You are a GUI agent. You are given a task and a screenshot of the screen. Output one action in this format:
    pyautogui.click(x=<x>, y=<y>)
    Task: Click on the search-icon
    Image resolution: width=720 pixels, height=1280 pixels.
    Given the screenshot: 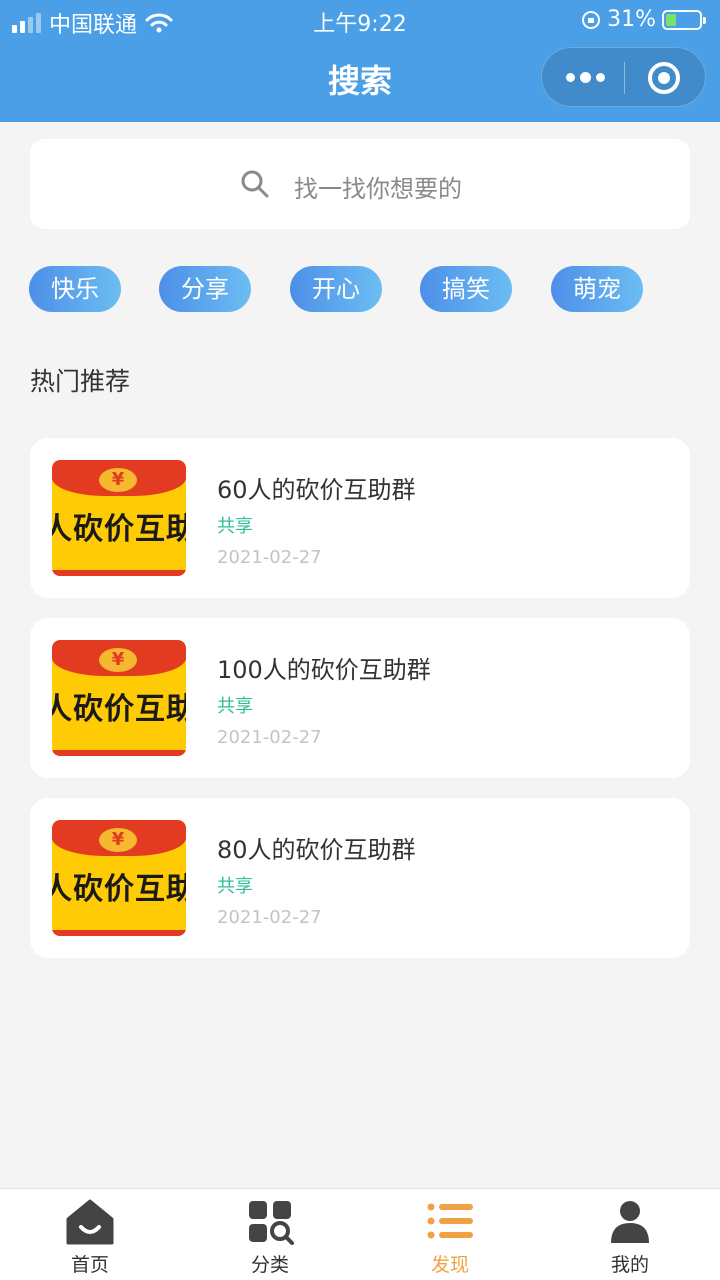 What is the action you would take?
    pyautogui.click(x=255, y=184)
    